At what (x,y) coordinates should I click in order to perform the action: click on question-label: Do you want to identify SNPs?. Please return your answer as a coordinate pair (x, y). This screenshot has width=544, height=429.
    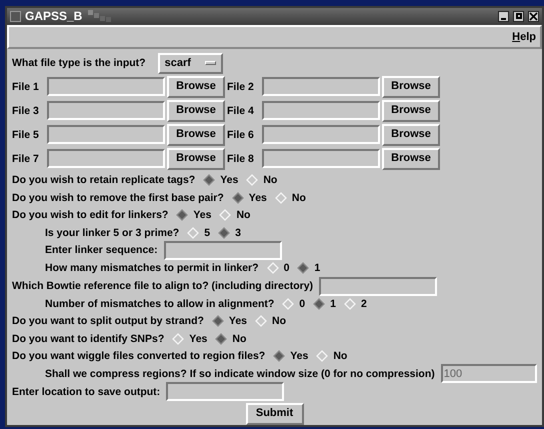
    Looking at the image, I should click on (88, 339).